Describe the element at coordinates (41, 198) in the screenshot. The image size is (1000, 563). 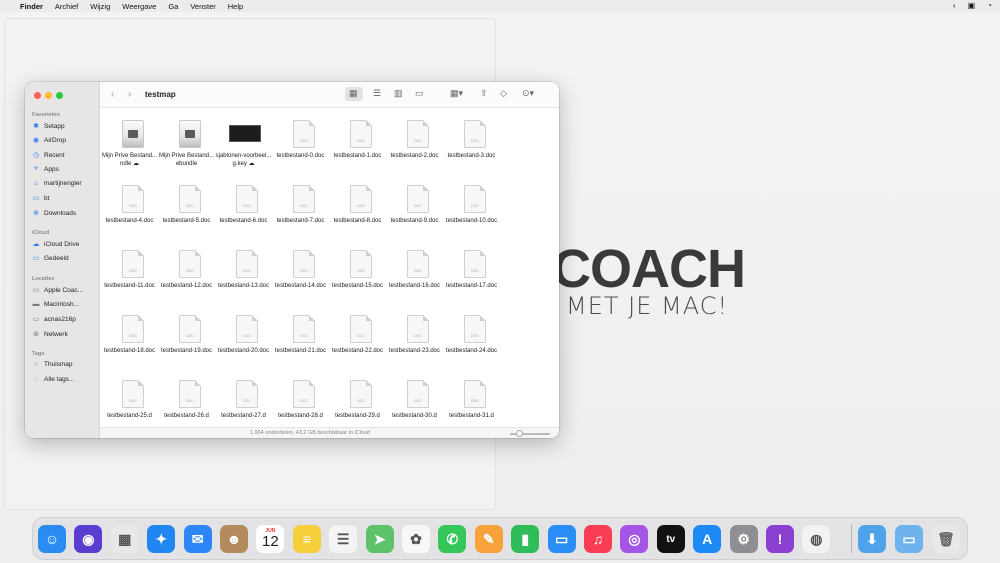
I see `sidebar-item-bt: ▭ bt` at that location.